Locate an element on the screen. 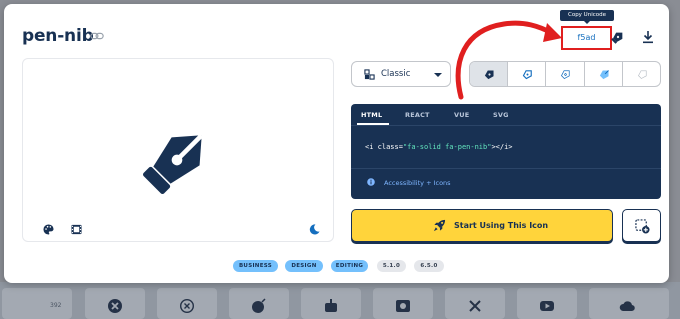 This screenshot has width=680, height=319. shapes-icon is located at coordinates (369, 74).